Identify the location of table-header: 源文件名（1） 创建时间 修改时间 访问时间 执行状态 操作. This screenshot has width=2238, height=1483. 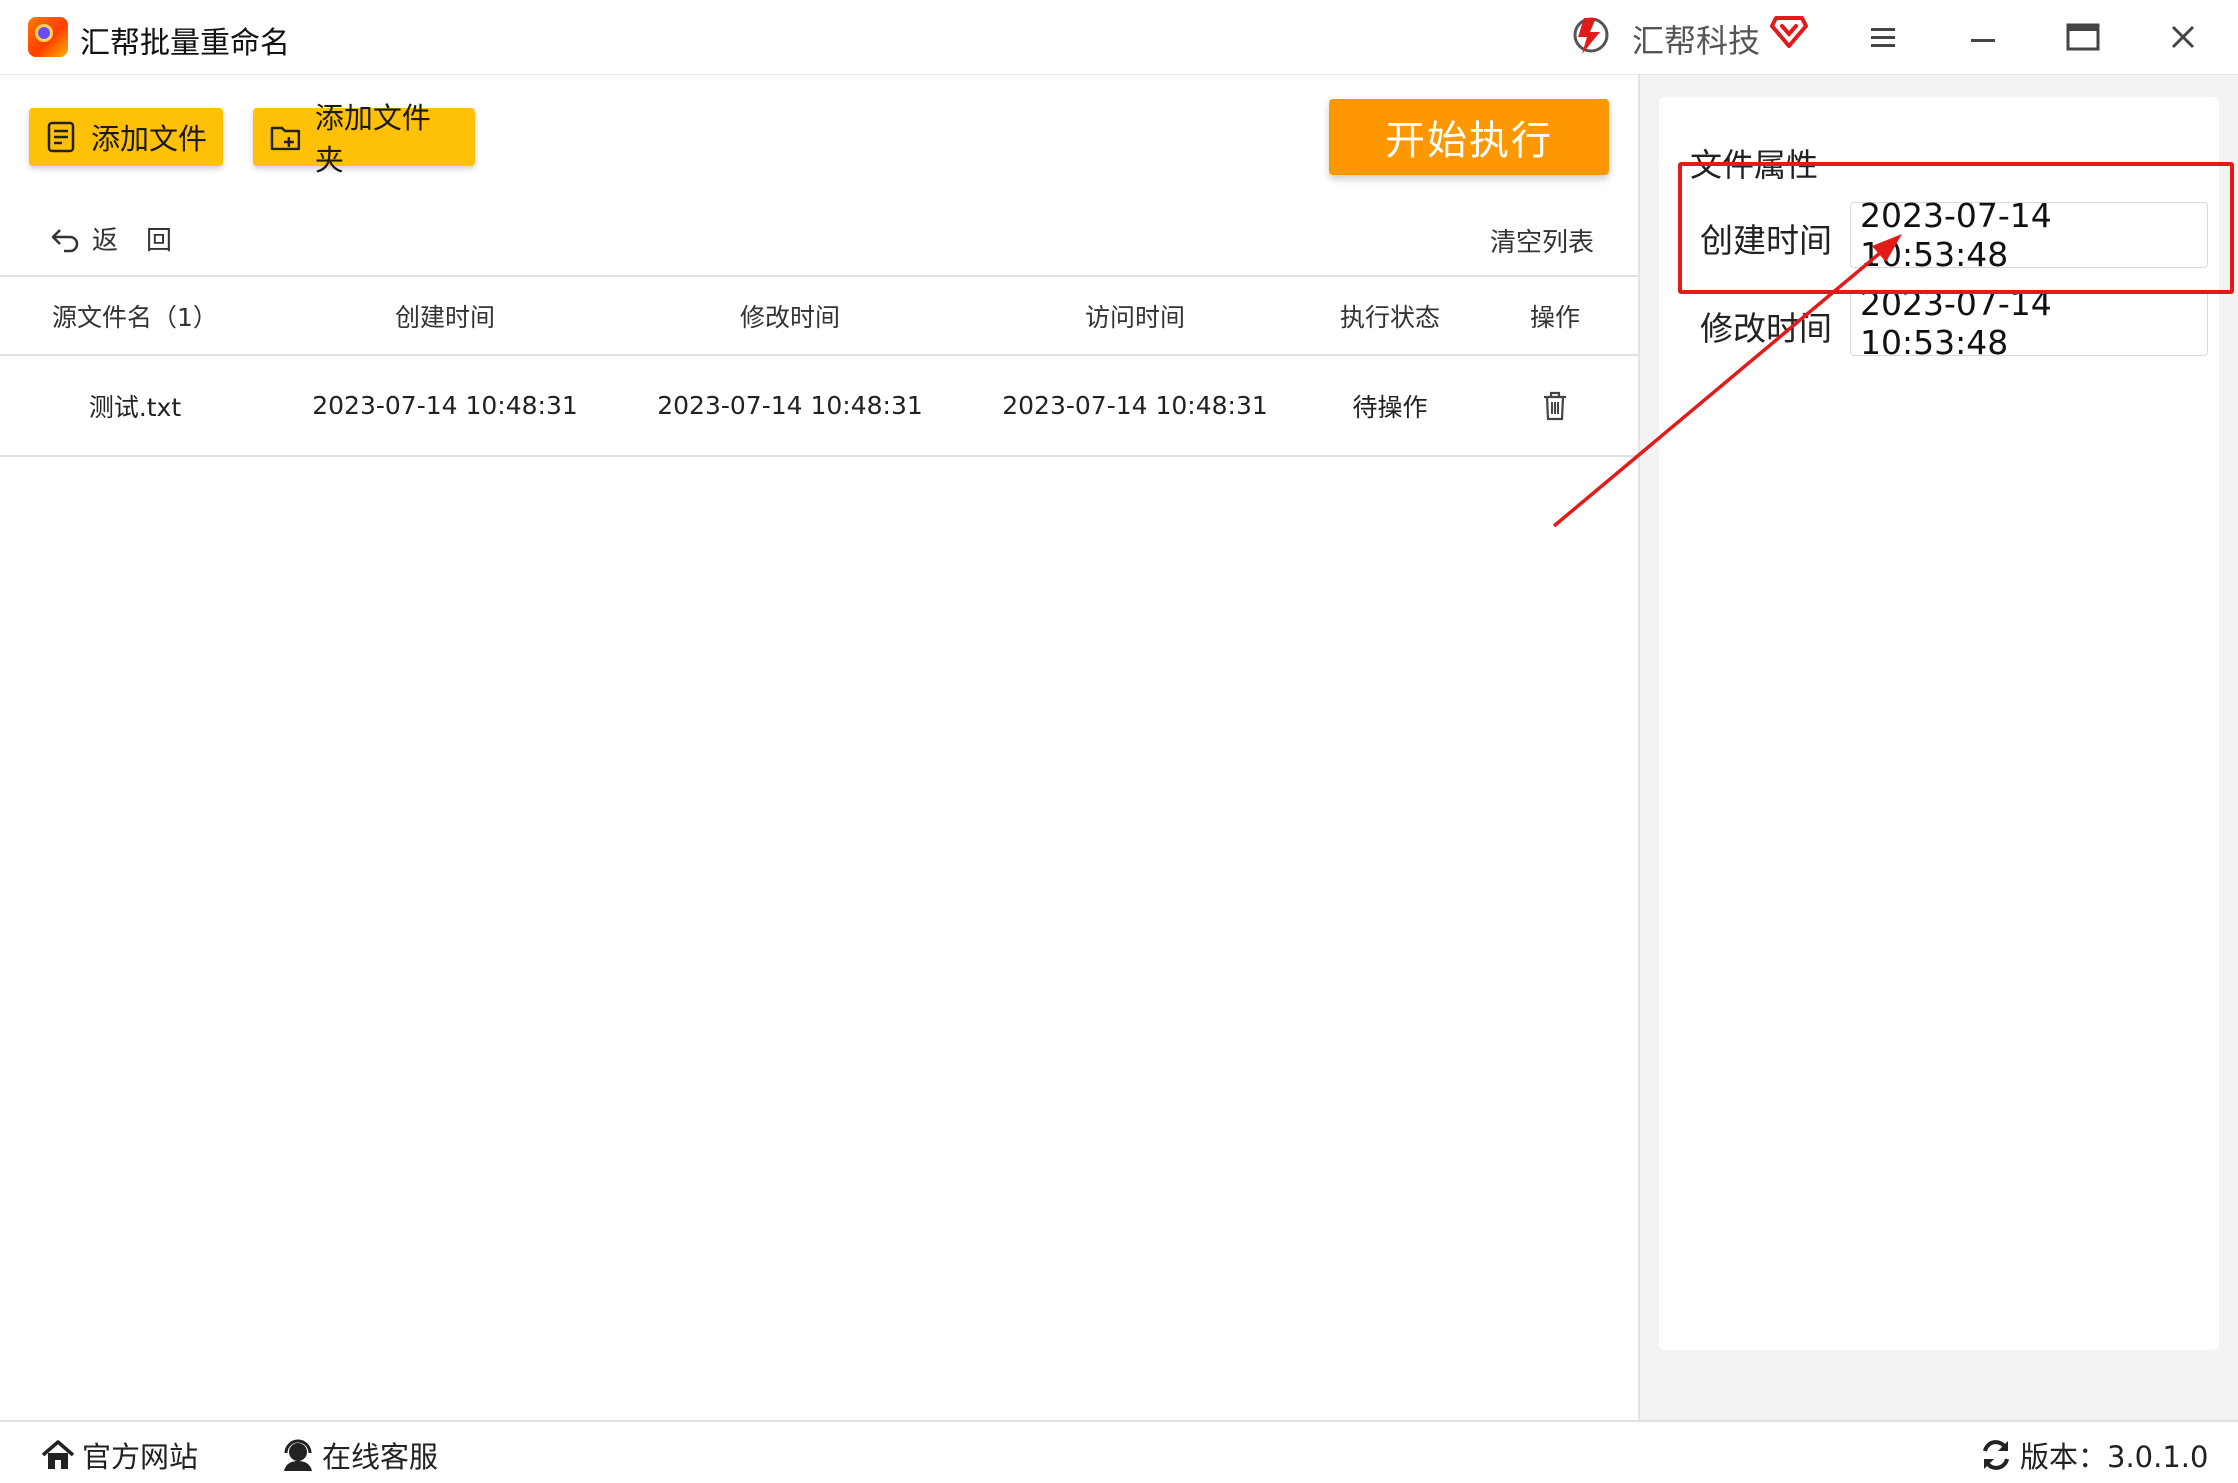
(819, 315).